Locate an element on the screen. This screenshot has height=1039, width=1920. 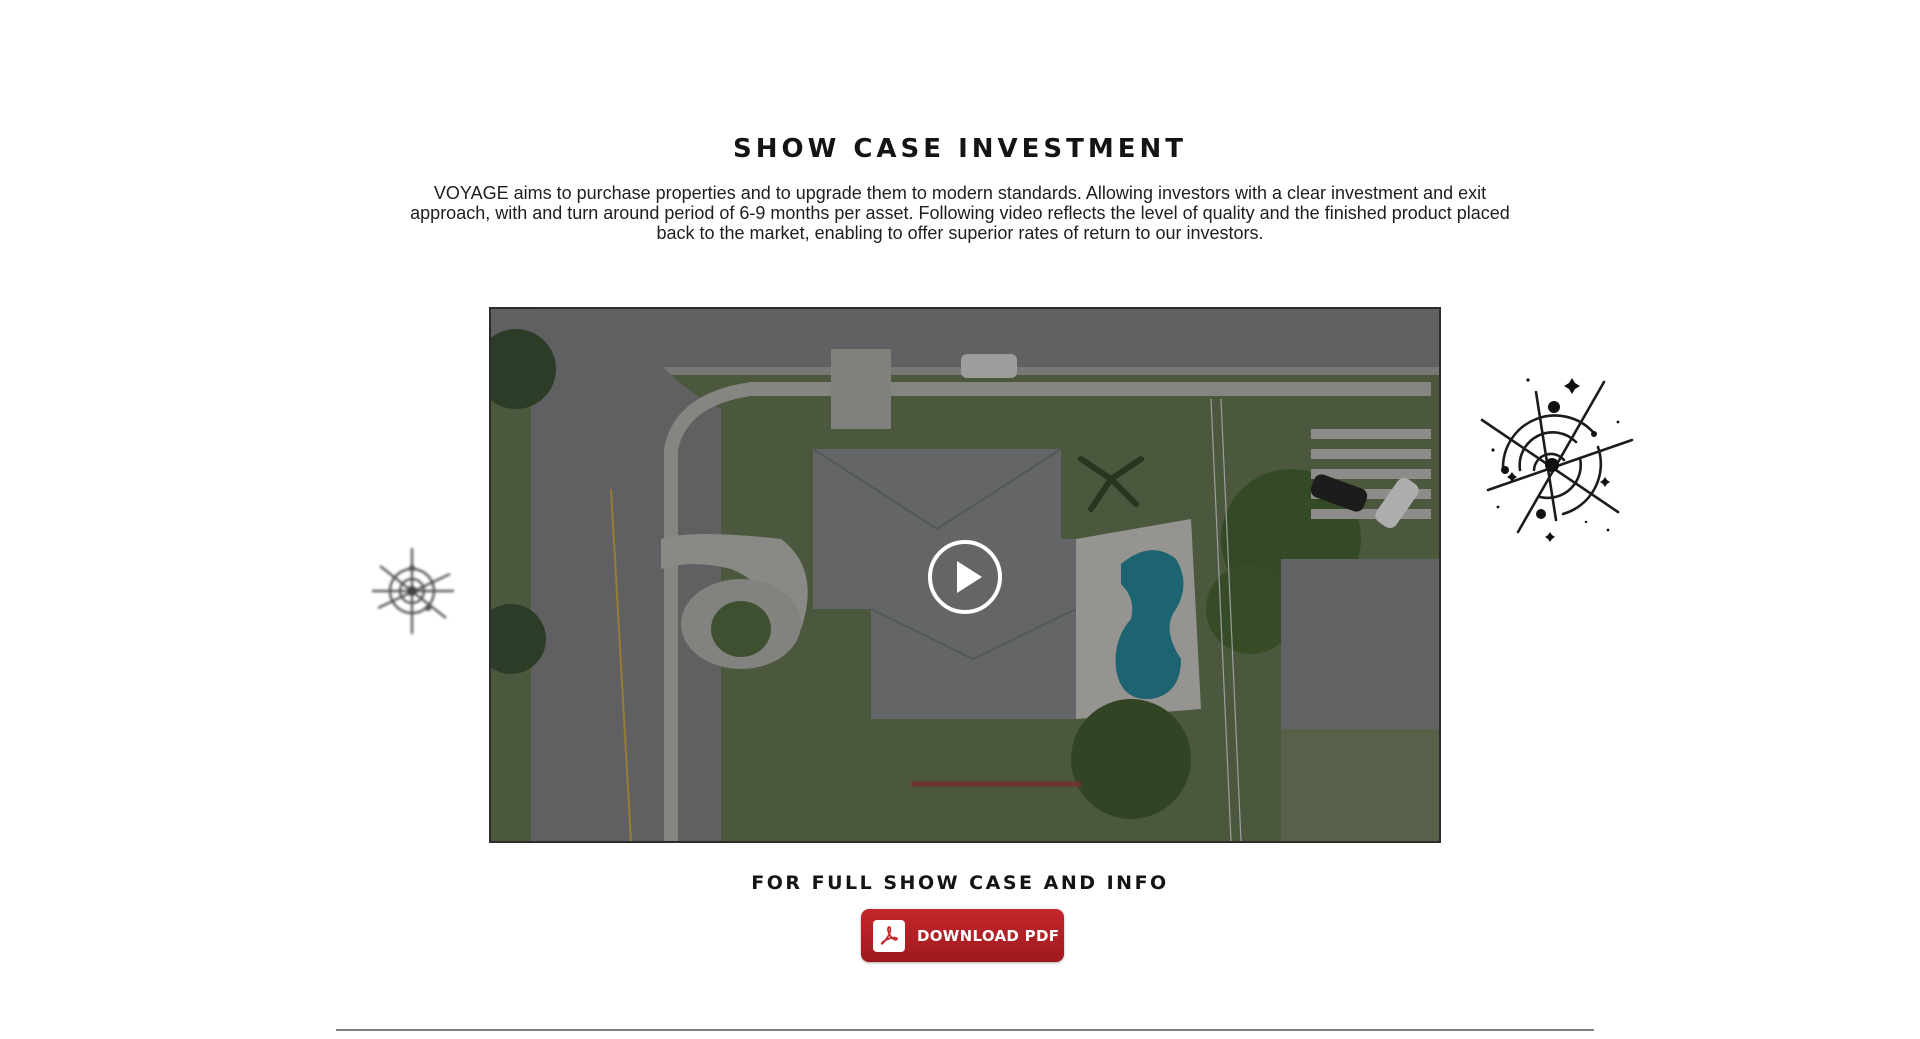
download-pdf-label: DOWNLOAD PDF is located at coordinates (988, 935).